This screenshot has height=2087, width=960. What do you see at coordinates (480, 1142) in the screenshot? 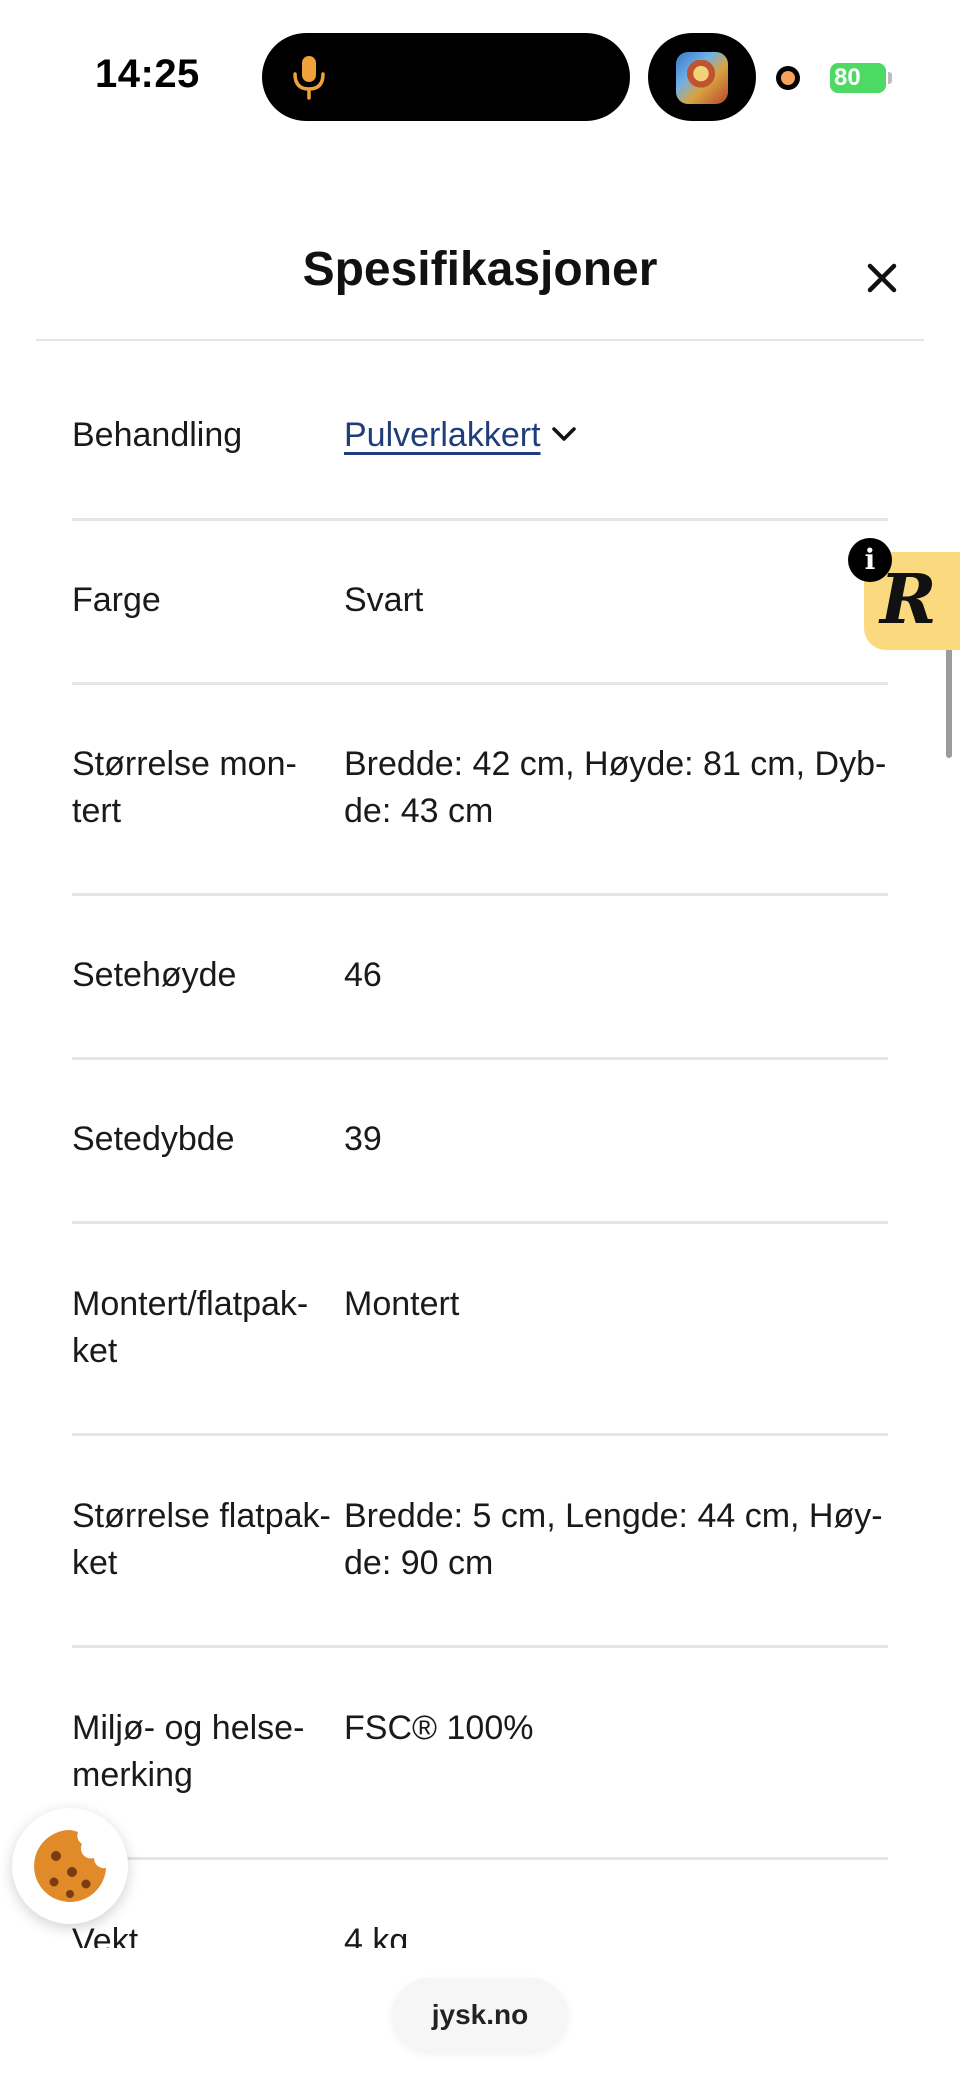
I see `spec-row-setedybde: Setedybde 39` at bounding box center [480, 1142].